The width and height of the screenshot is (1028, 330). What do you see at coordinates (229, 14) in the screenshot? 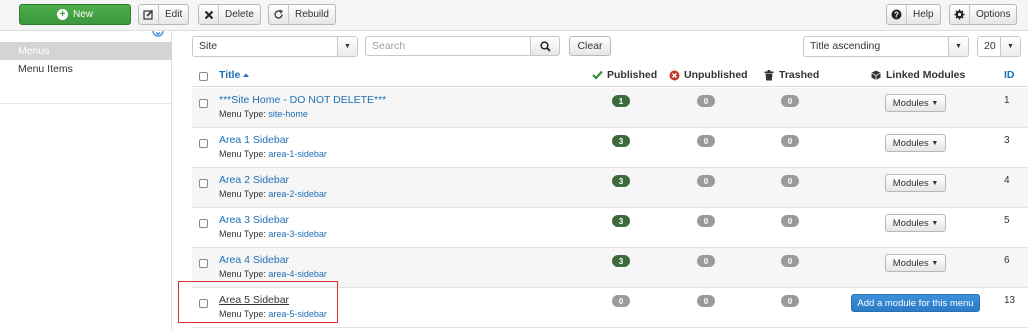
I see `delete-button: Delete` at bounding box center [229, 14].